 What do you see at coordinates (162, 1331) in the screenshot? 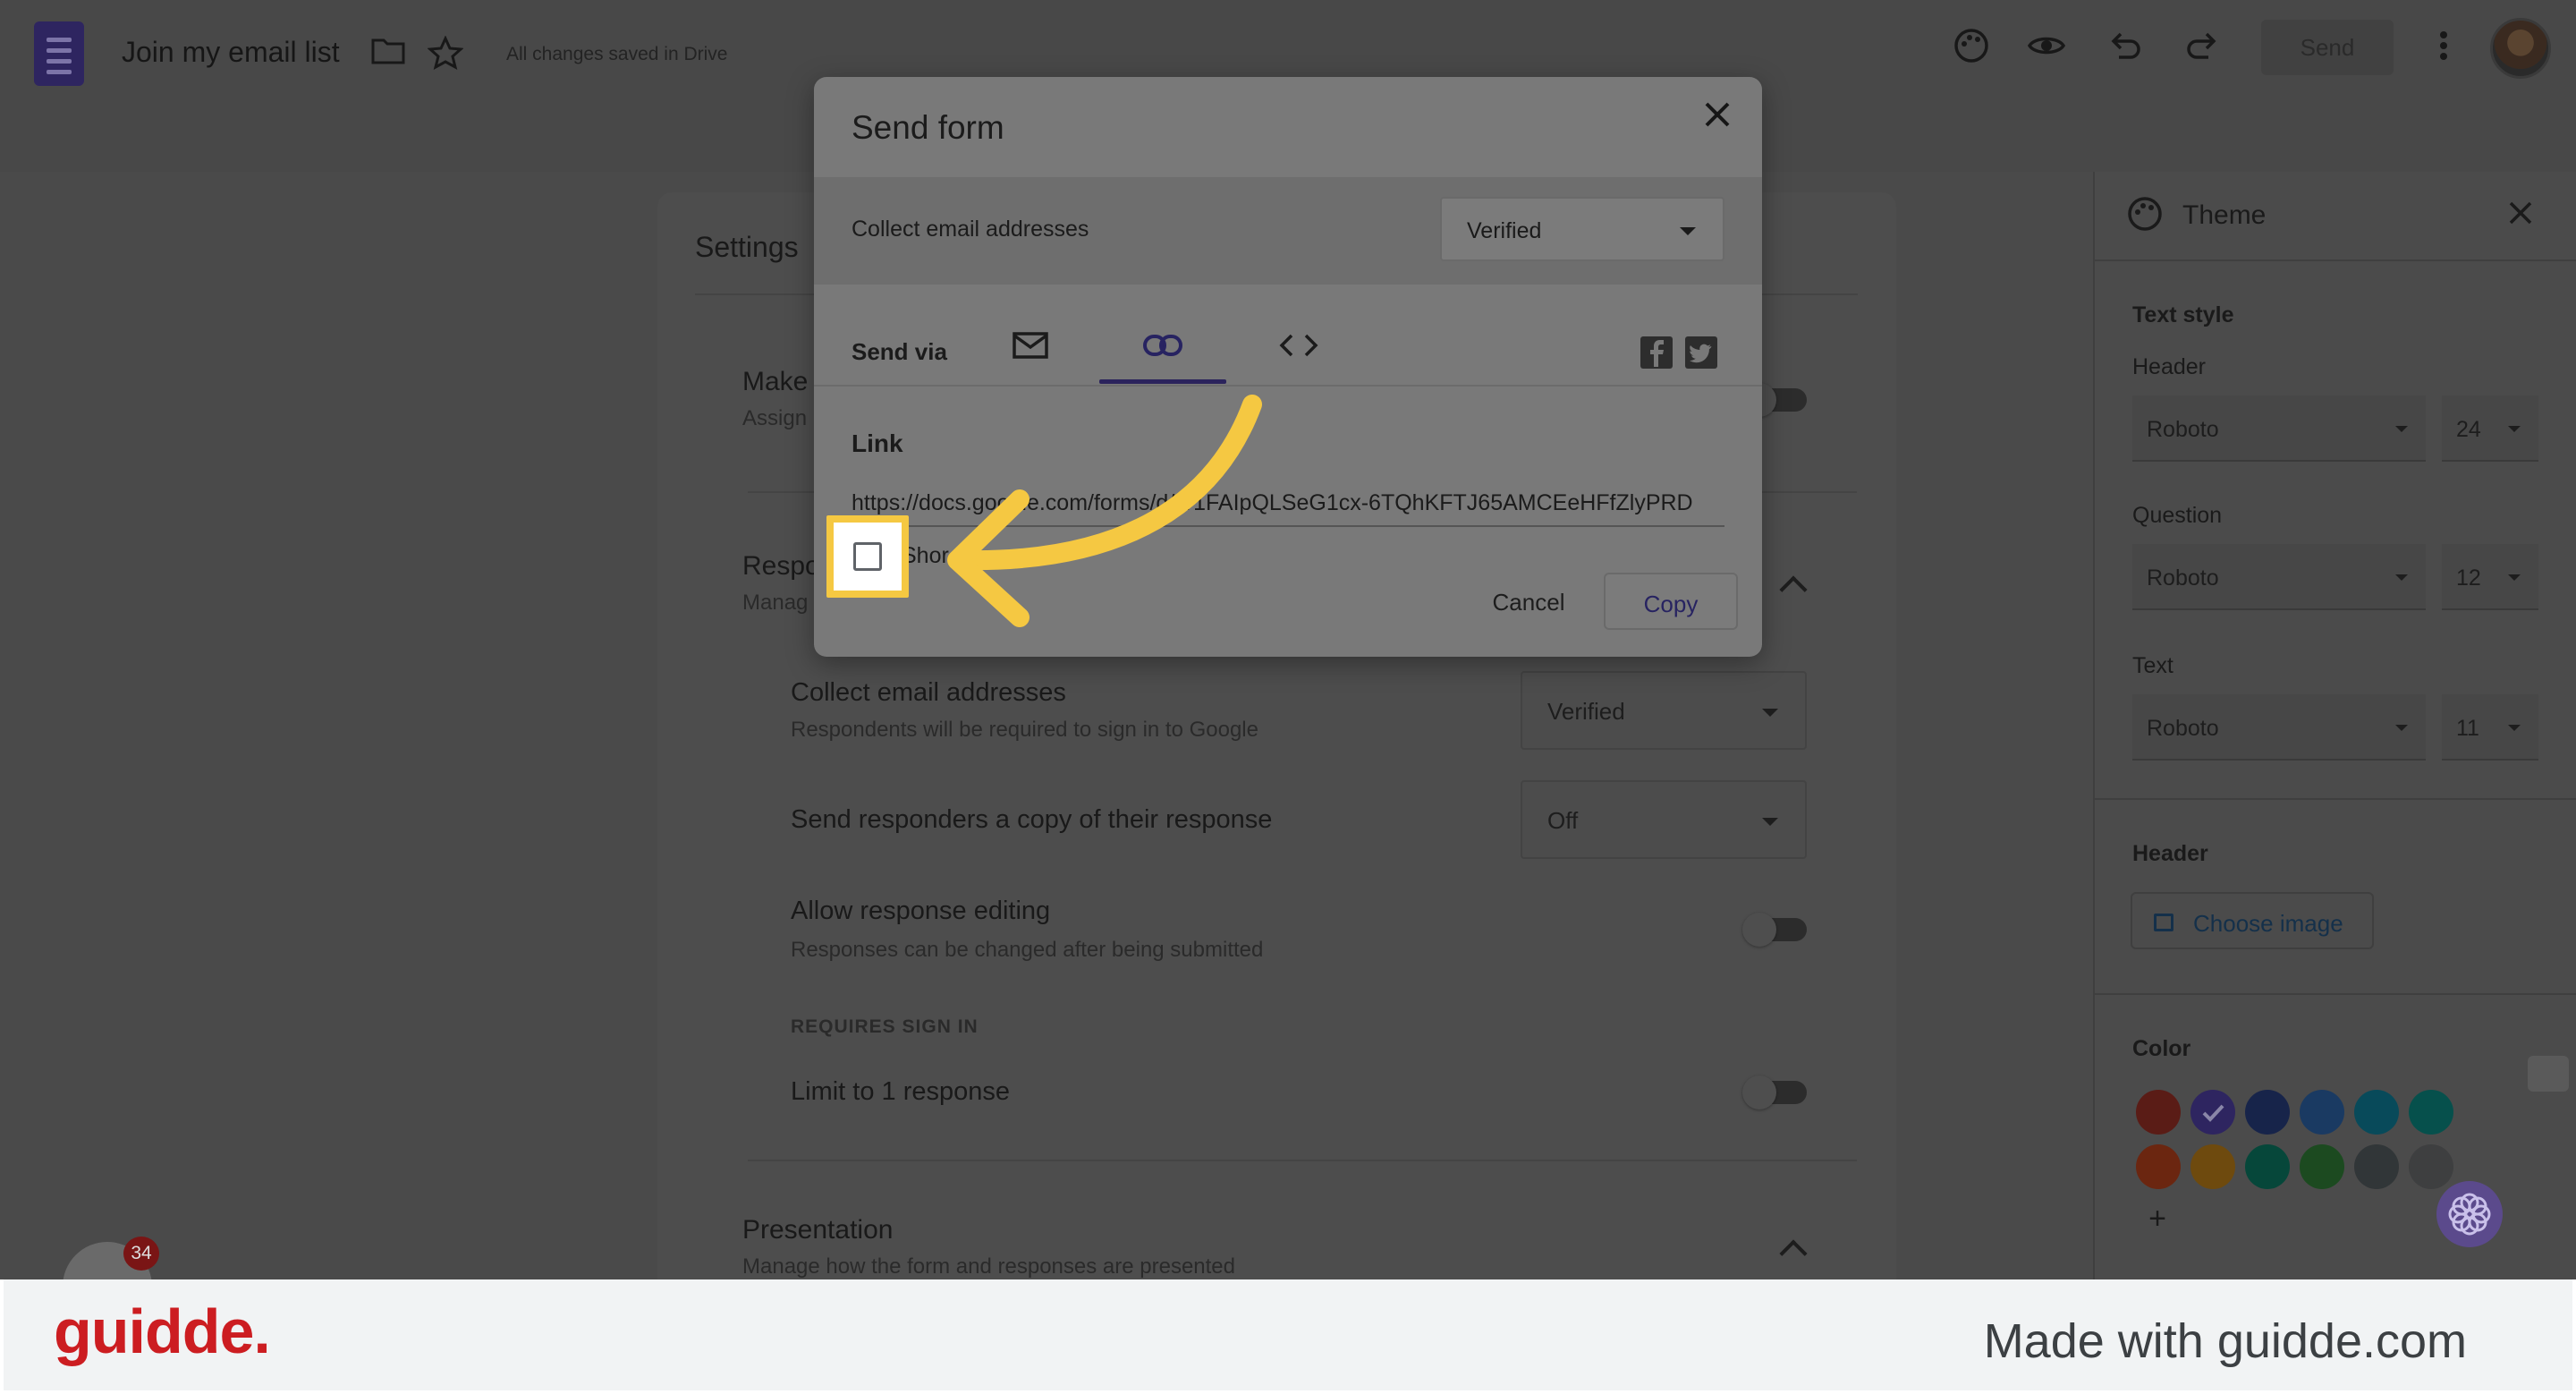
I see `guidde-logo: guidde.` at bounding box center [162, 1331].